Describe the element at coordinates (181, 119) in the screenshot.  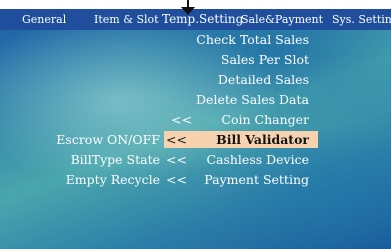
I see `expand-arrow-coin-changer: <<` at that location.